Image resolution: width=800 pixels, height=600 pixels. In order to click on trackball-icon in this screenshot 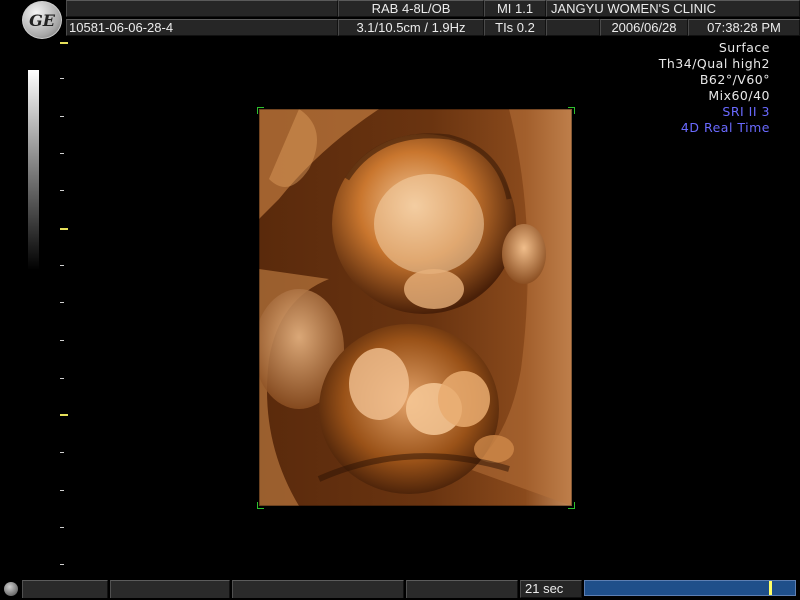, I will do `click(11, 589)`.